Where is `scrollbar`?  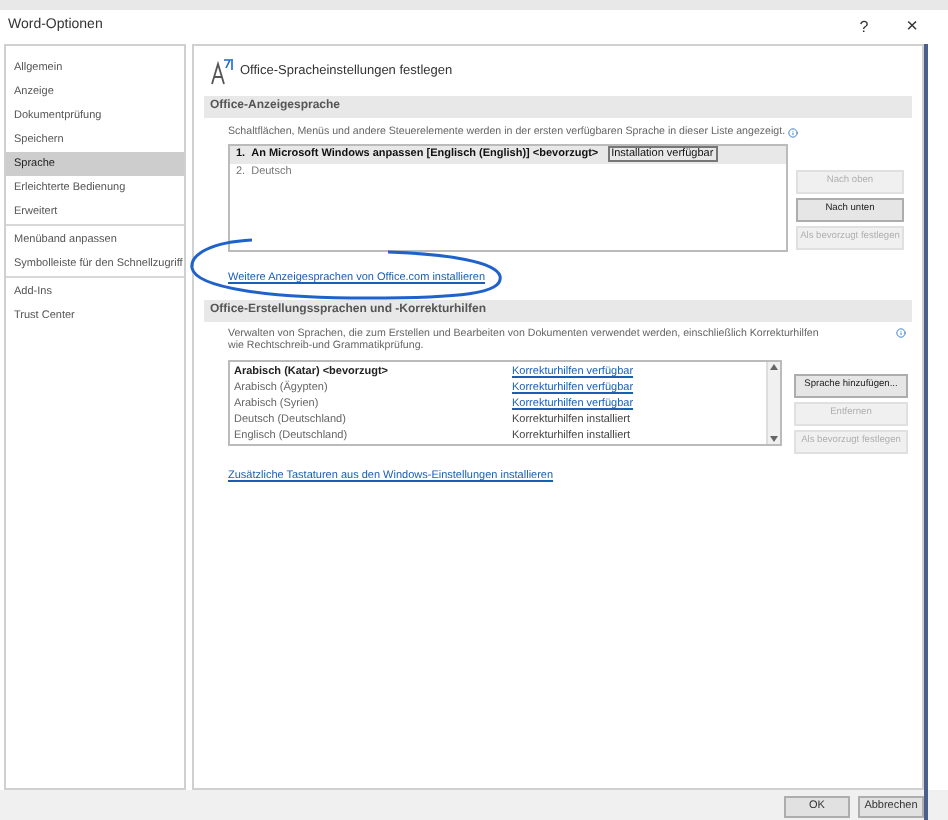
scrollbar is located at coordinates (773, 402).